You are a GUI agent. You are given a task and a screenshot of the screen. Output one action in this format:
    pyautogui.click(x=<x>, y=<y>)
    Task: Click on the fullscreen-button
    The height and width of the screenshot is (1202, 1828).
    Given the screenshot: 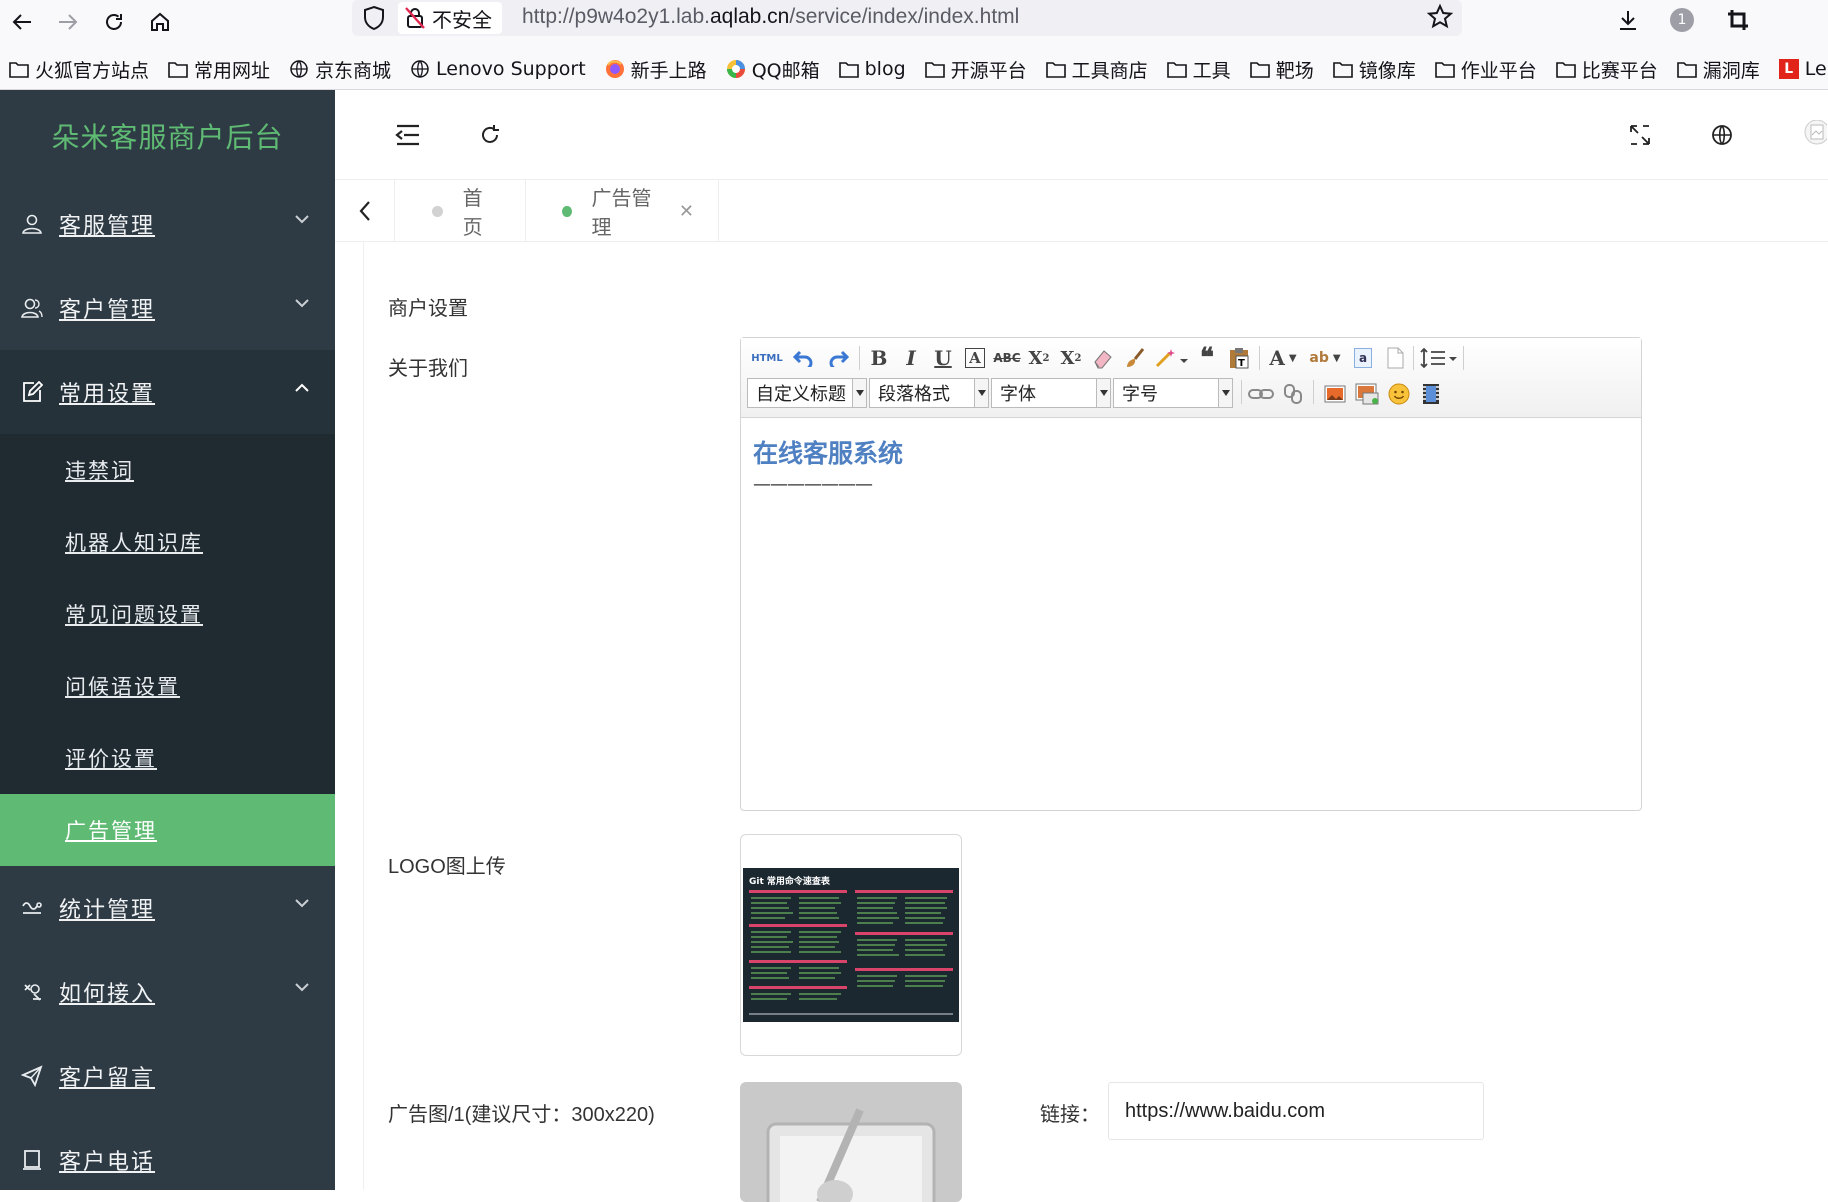 What is the action you would take?
    pyautogui.click(x=1640, y=135)
    